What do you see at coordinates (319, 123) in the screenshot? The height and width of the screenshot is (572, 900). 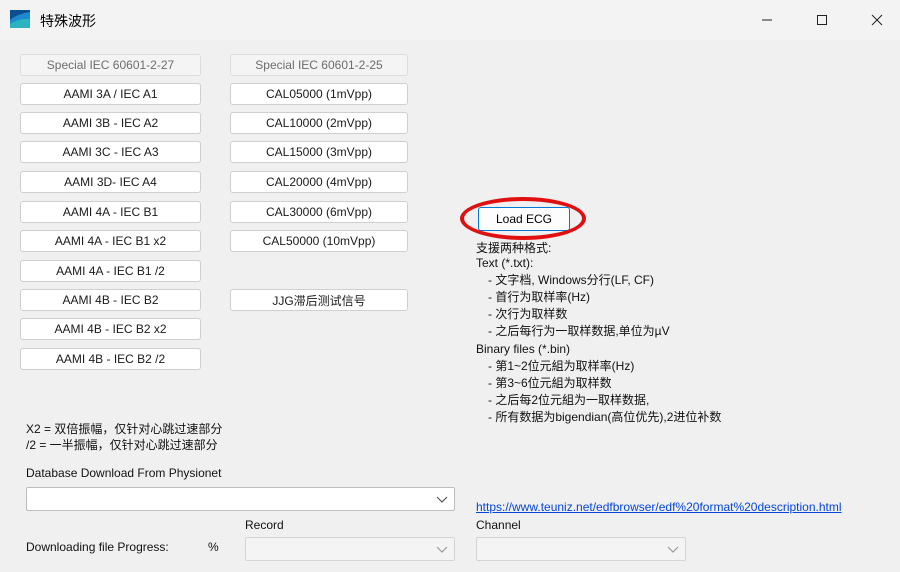 I see `cal10000-button: CAL10000 (2mVpp)` at bounding box center [319, 123].